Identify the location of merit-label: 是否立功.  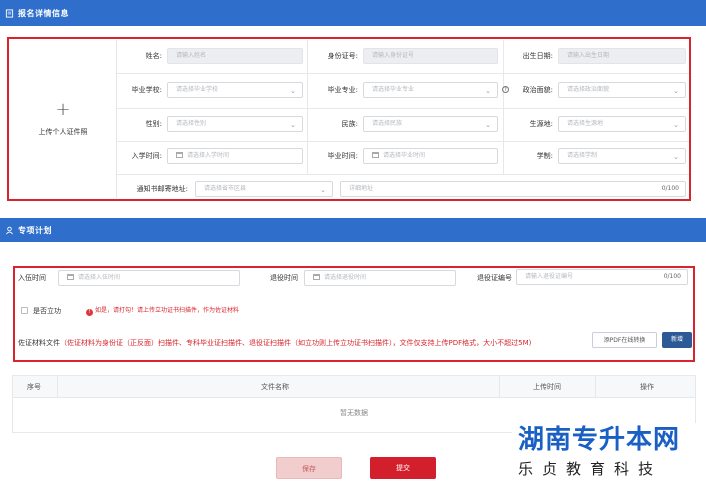
(47, 311).